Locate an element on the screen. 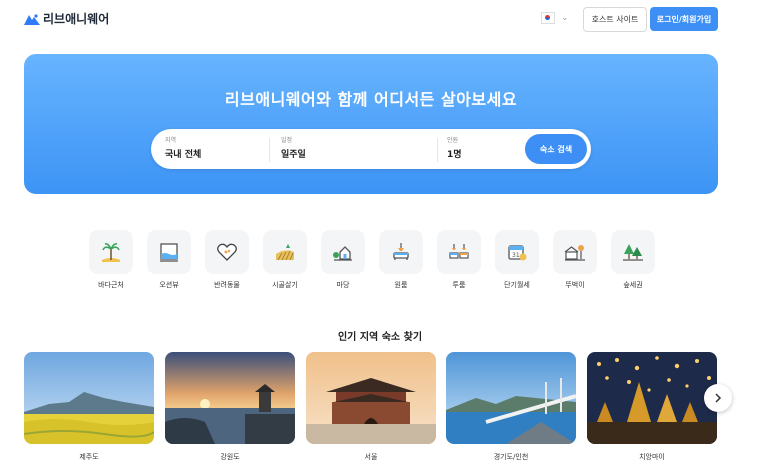  category-countryside: 시골살기 is located at coordinates (285, 260).